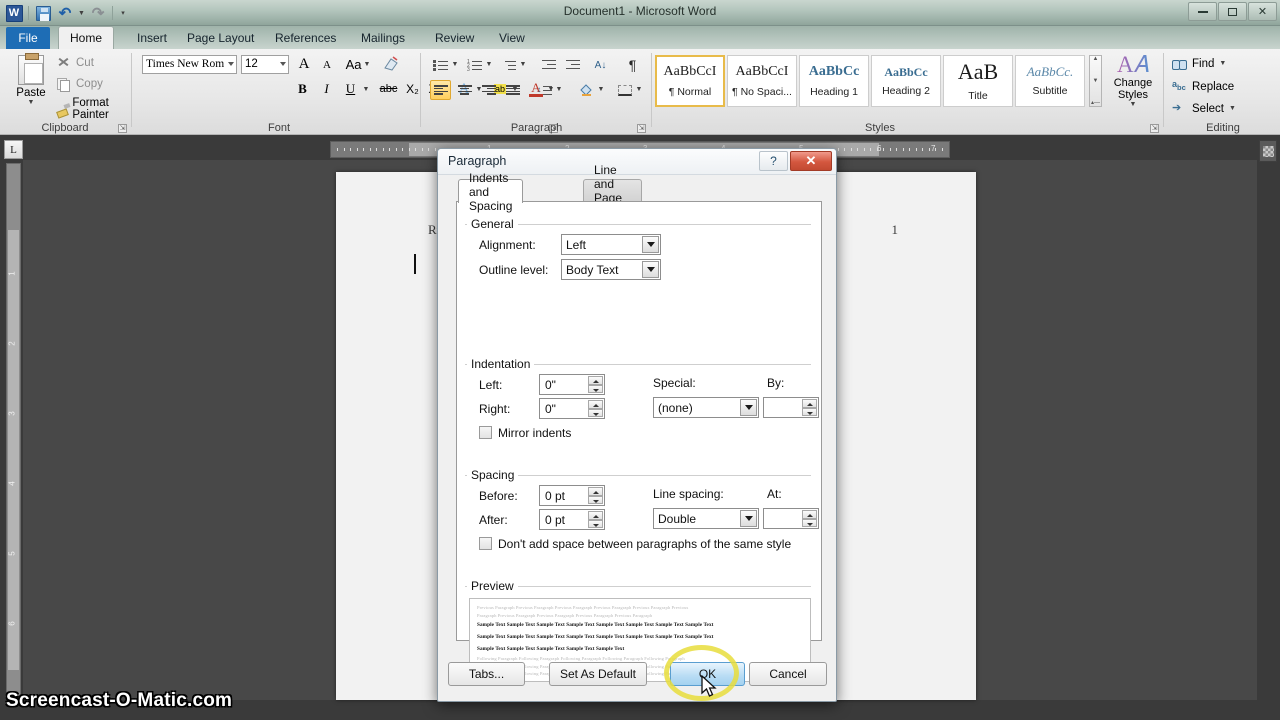 Image resolution: width=1280 pixels, height=720 pixels. What do you see at coordinates (1203, 86) in the screenshot?
I see `replace-button: abc Replace` at bounding box center [1203, 86].